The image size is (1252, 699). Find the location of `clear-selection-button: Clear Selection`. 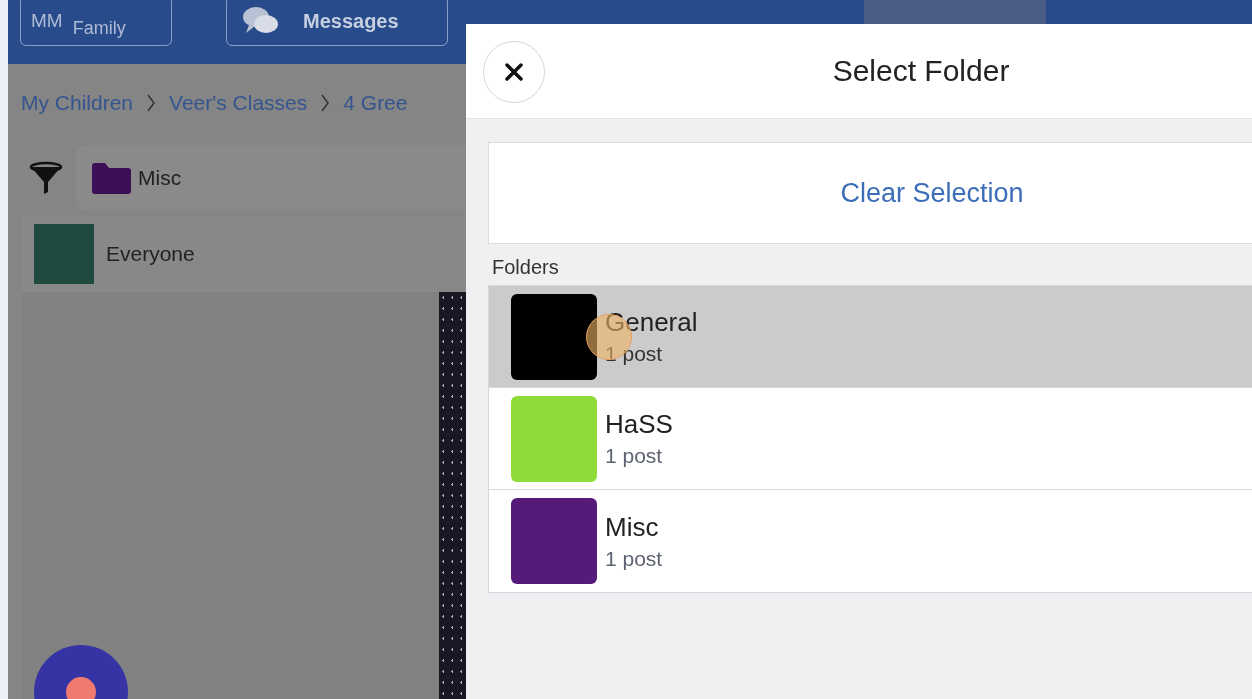

clear-selection-button: Clear Selection is located at coordinates (870, 193).